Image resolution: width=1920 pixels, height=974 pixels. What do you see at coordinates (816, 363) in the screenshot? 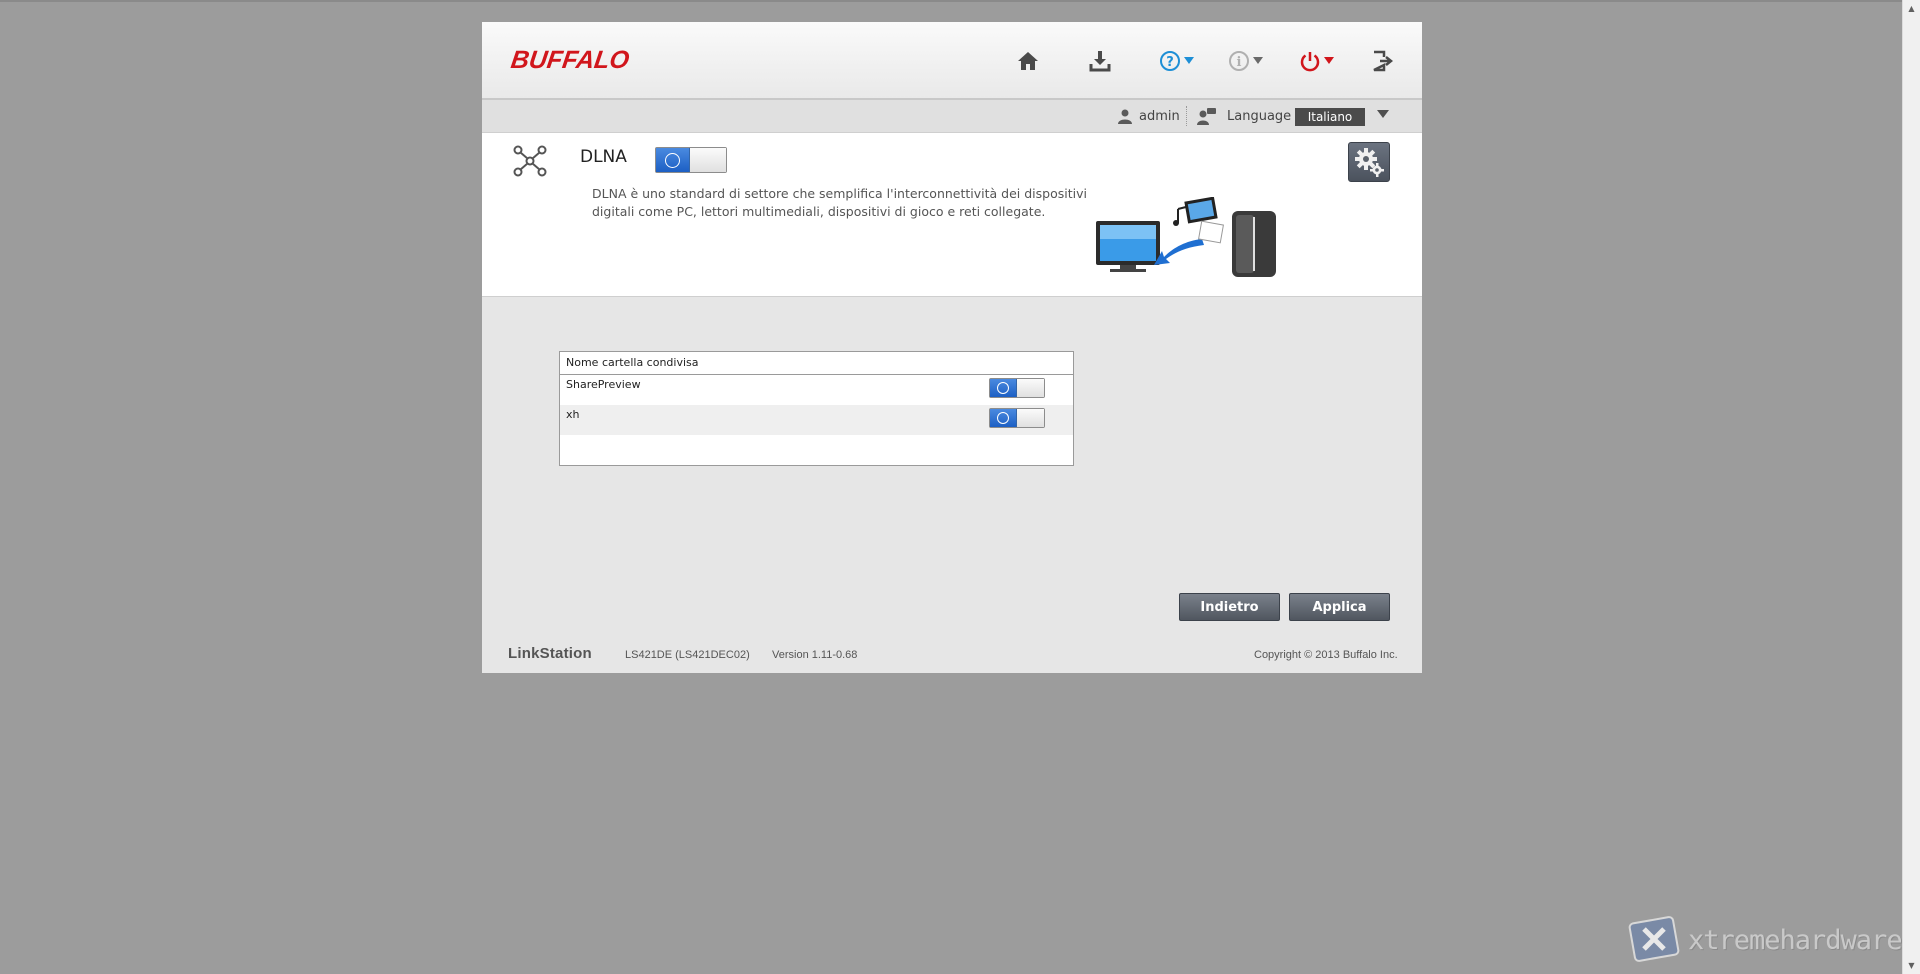
I see `table-header: Nome cartella condivisa` at bounding box center [816, 363].